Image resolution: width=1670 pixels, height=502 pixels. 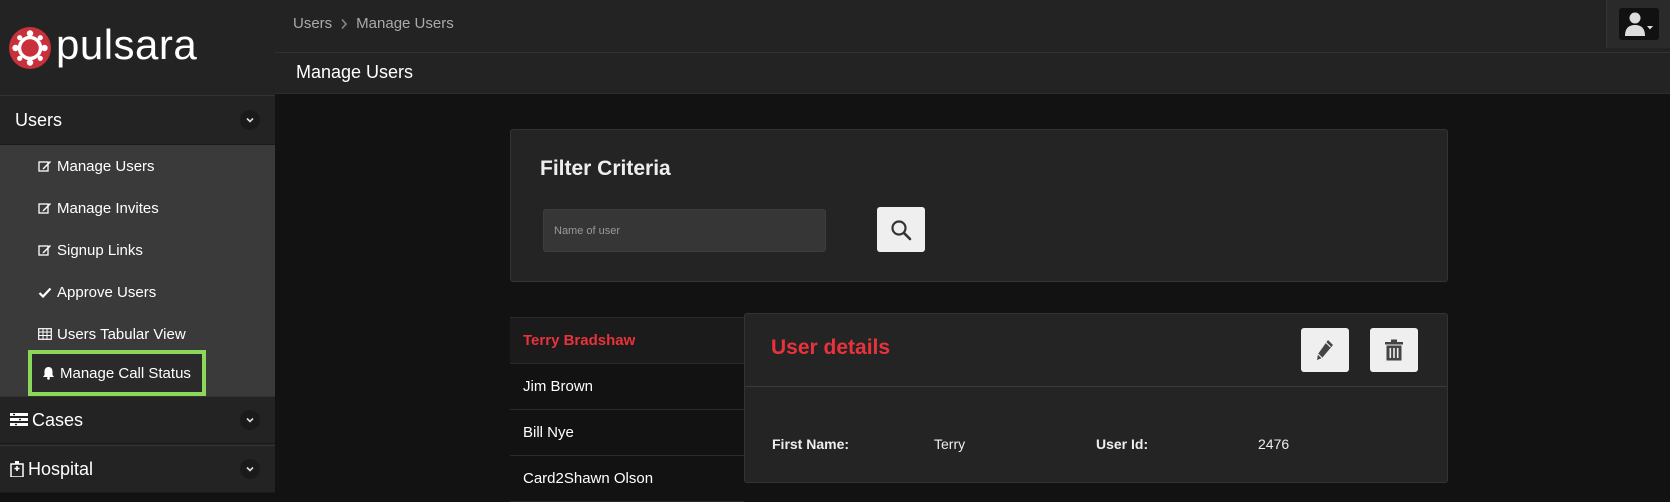 I want to click on sidebar-item-users-tabular-view: Users Tabular View, so click(x=112, y=334).